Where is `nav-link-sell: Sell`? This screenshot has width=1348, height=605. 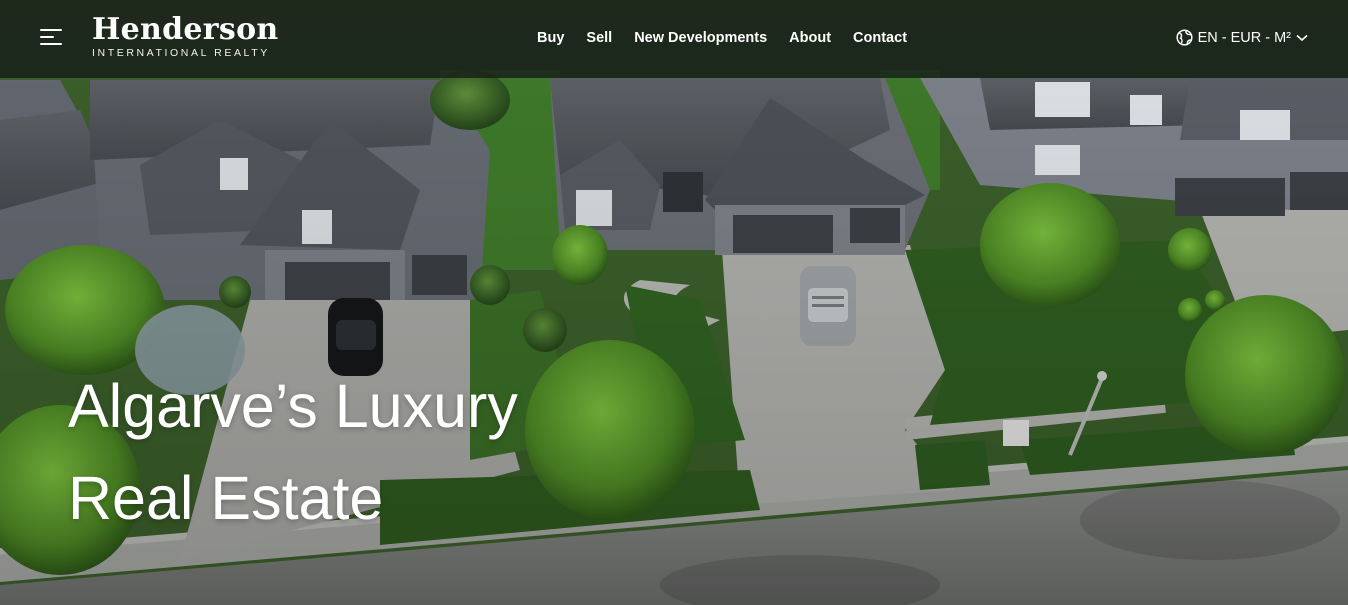
nav-link-sell: Sell is located at coordinates (599, 38).